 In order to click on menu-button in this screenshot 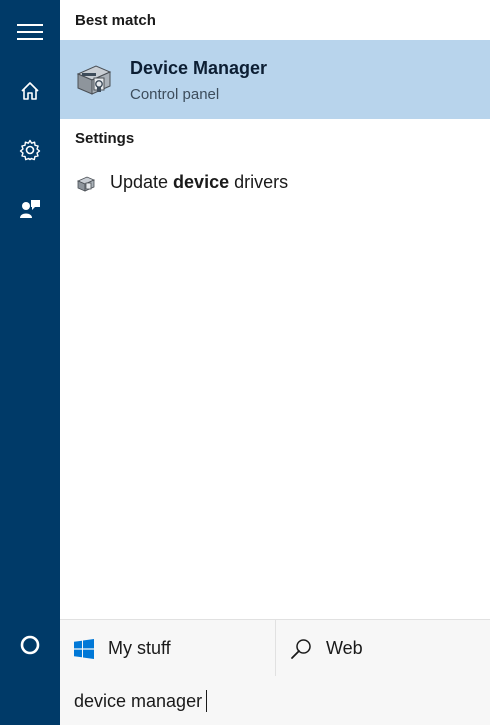, I will do `click(30, 32)`.